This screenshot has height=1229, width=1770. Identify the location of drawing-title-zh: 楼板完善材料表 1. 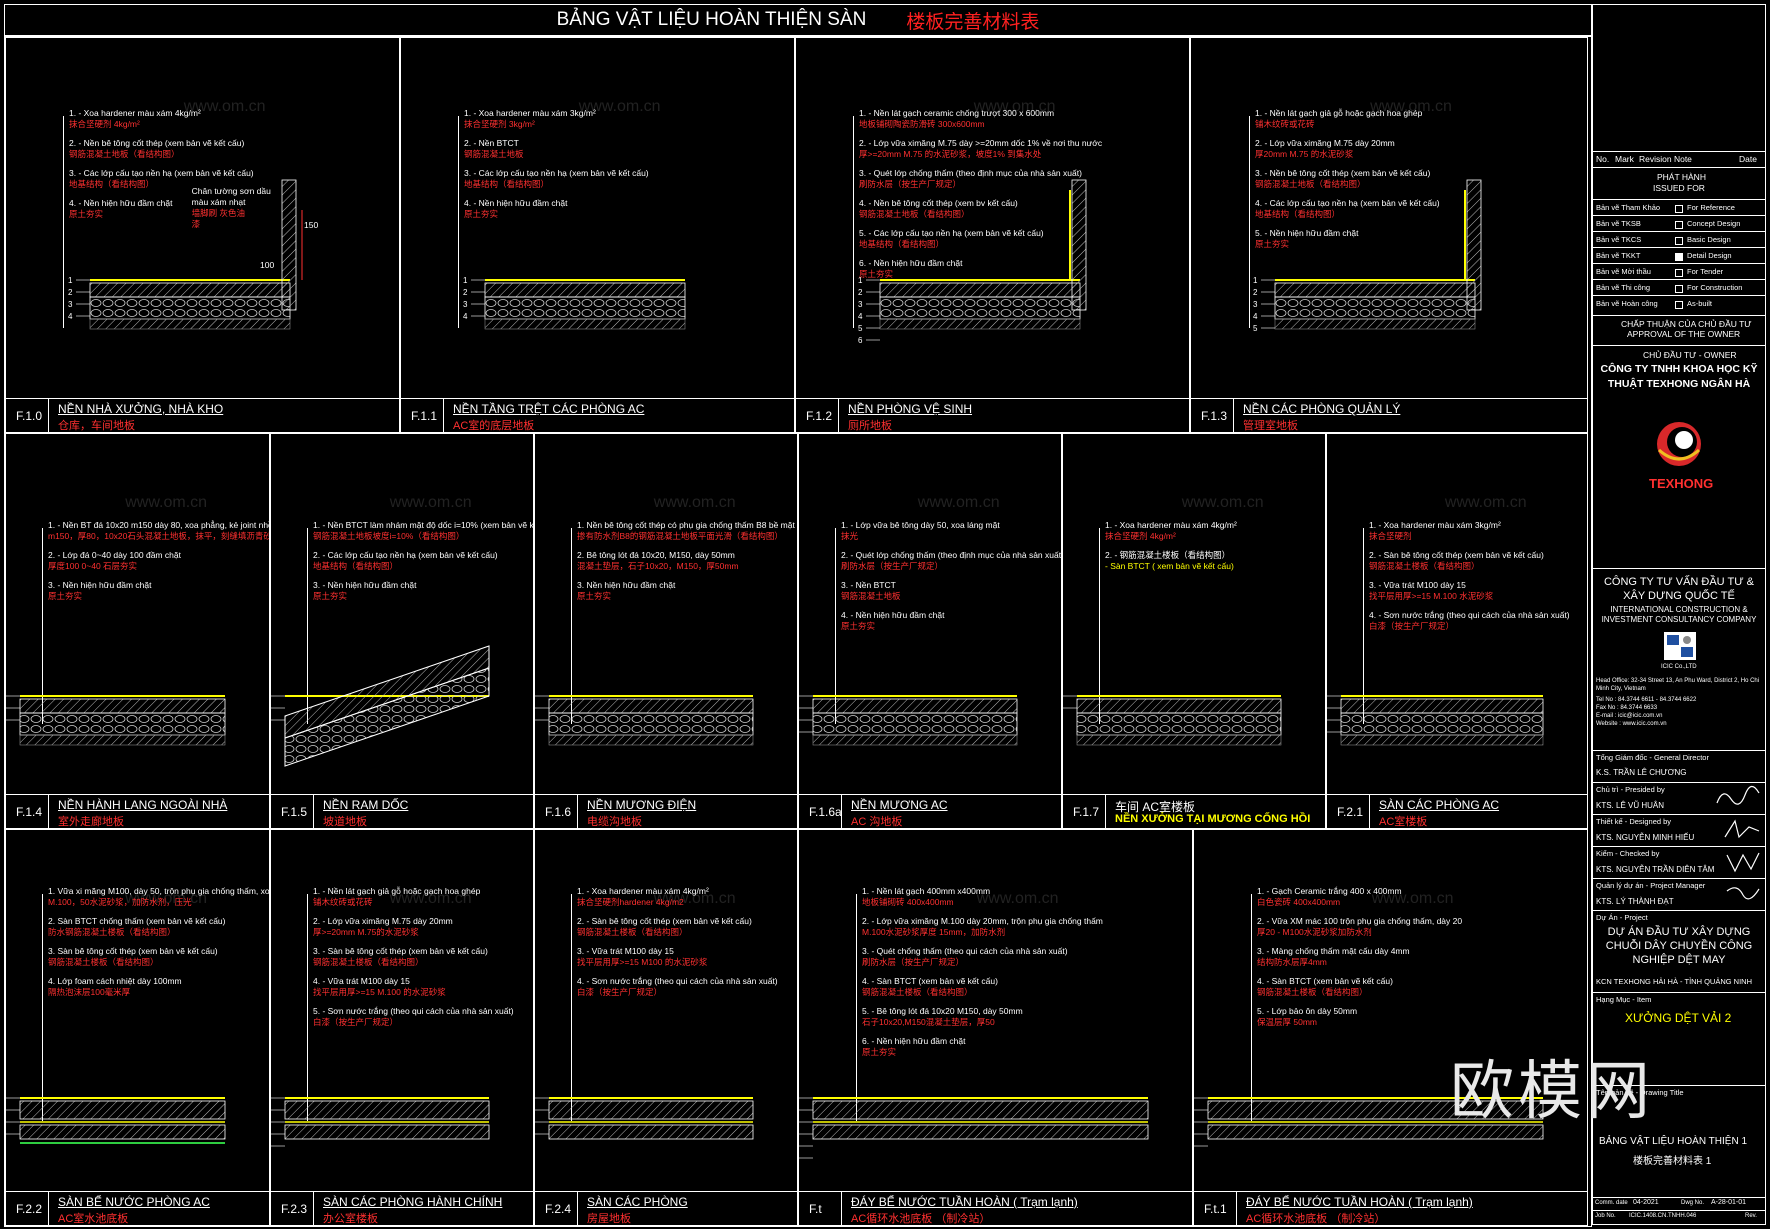
(1672, 1161).